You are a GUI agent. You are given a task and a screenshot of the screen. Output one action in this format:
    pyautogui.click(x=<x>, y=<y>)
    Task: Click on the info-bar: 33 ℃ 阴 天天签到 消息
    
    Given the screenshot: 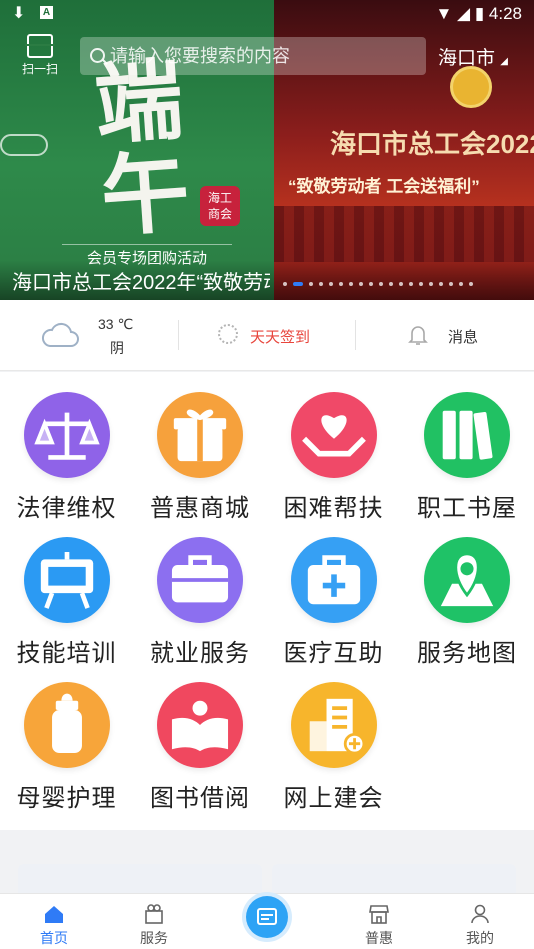 What is the action you would take?
    pyautogui.click(x=267, y=335)
    